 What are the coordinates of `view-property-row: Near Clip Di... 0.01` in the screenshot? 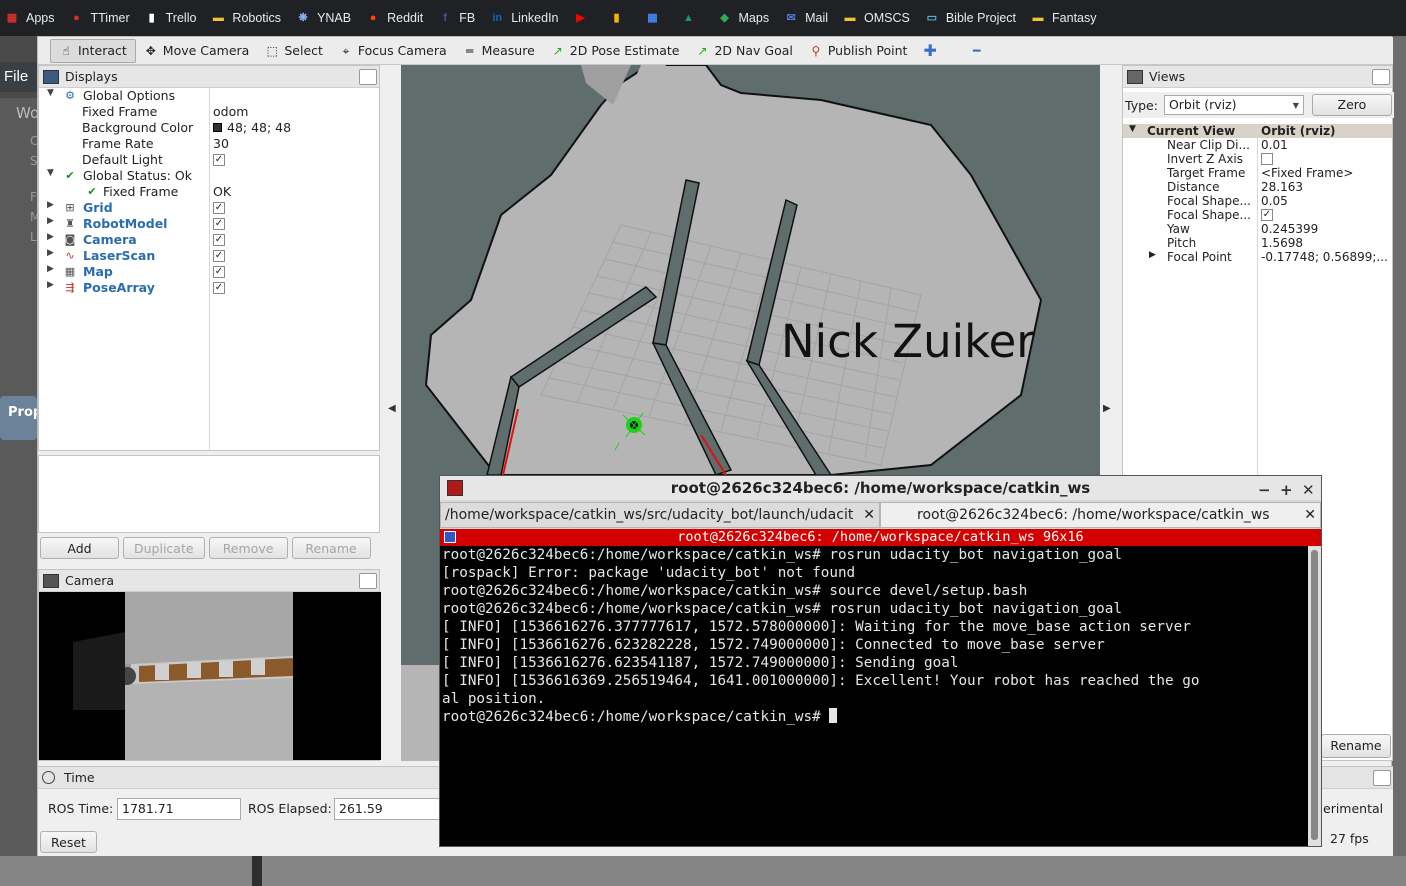 It's located at (1257, 145).